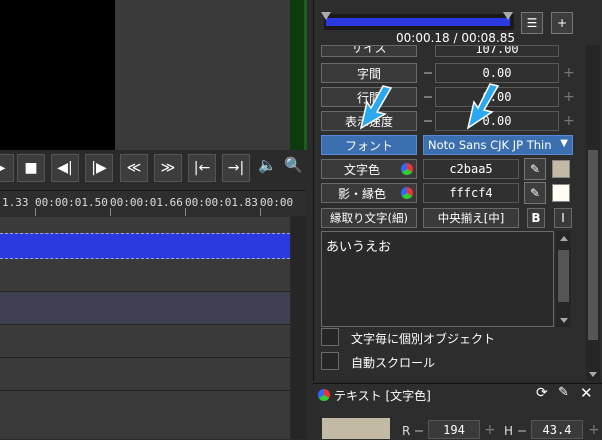  I want to click on h-label: H, so click(509, 431).